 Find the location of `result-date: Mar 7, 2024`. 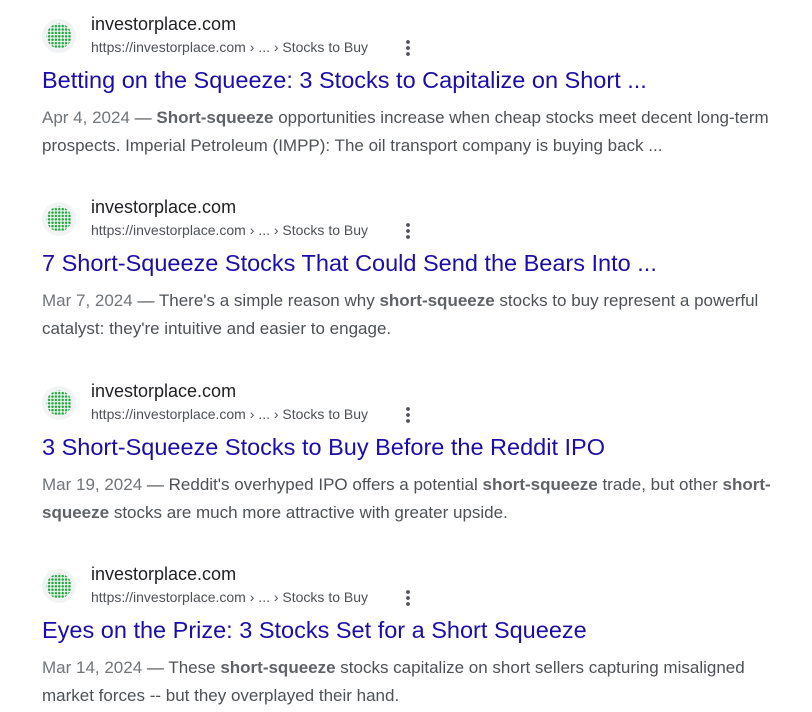

result-date: Mar 7, 2024 is located at coordinates (87, 300).